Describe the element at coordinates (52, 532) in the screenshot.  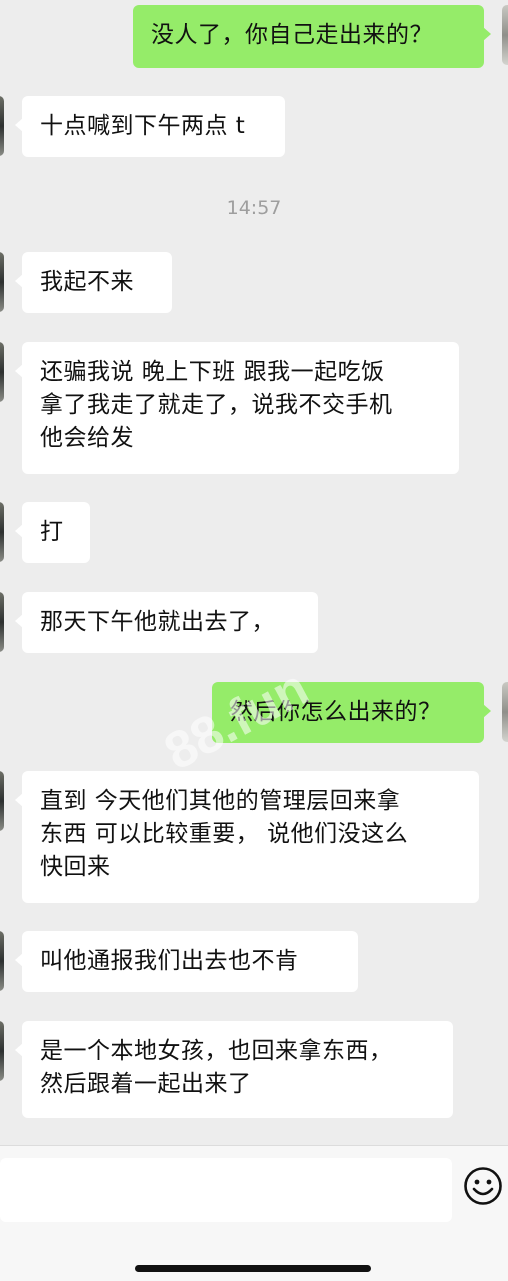
I see `message-bubble: 打` at that location.